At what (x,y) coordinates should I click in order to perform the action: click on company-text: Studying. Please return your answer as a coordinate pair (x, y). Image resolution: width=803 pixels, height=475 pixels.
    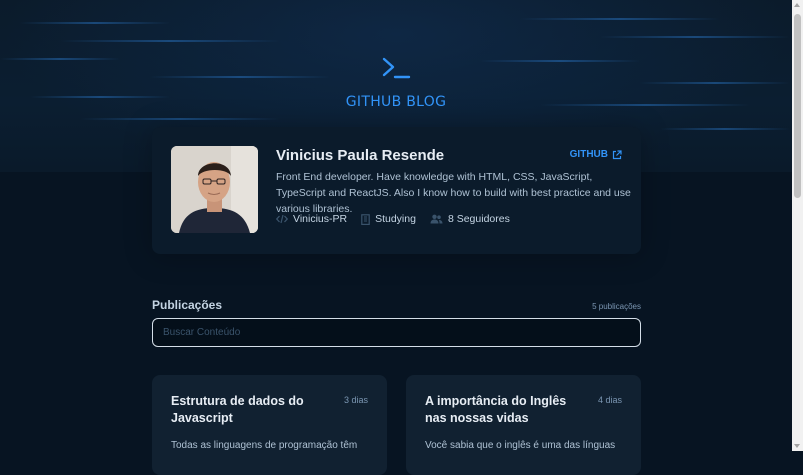
    Looking at the image, I should click on (395, 219).